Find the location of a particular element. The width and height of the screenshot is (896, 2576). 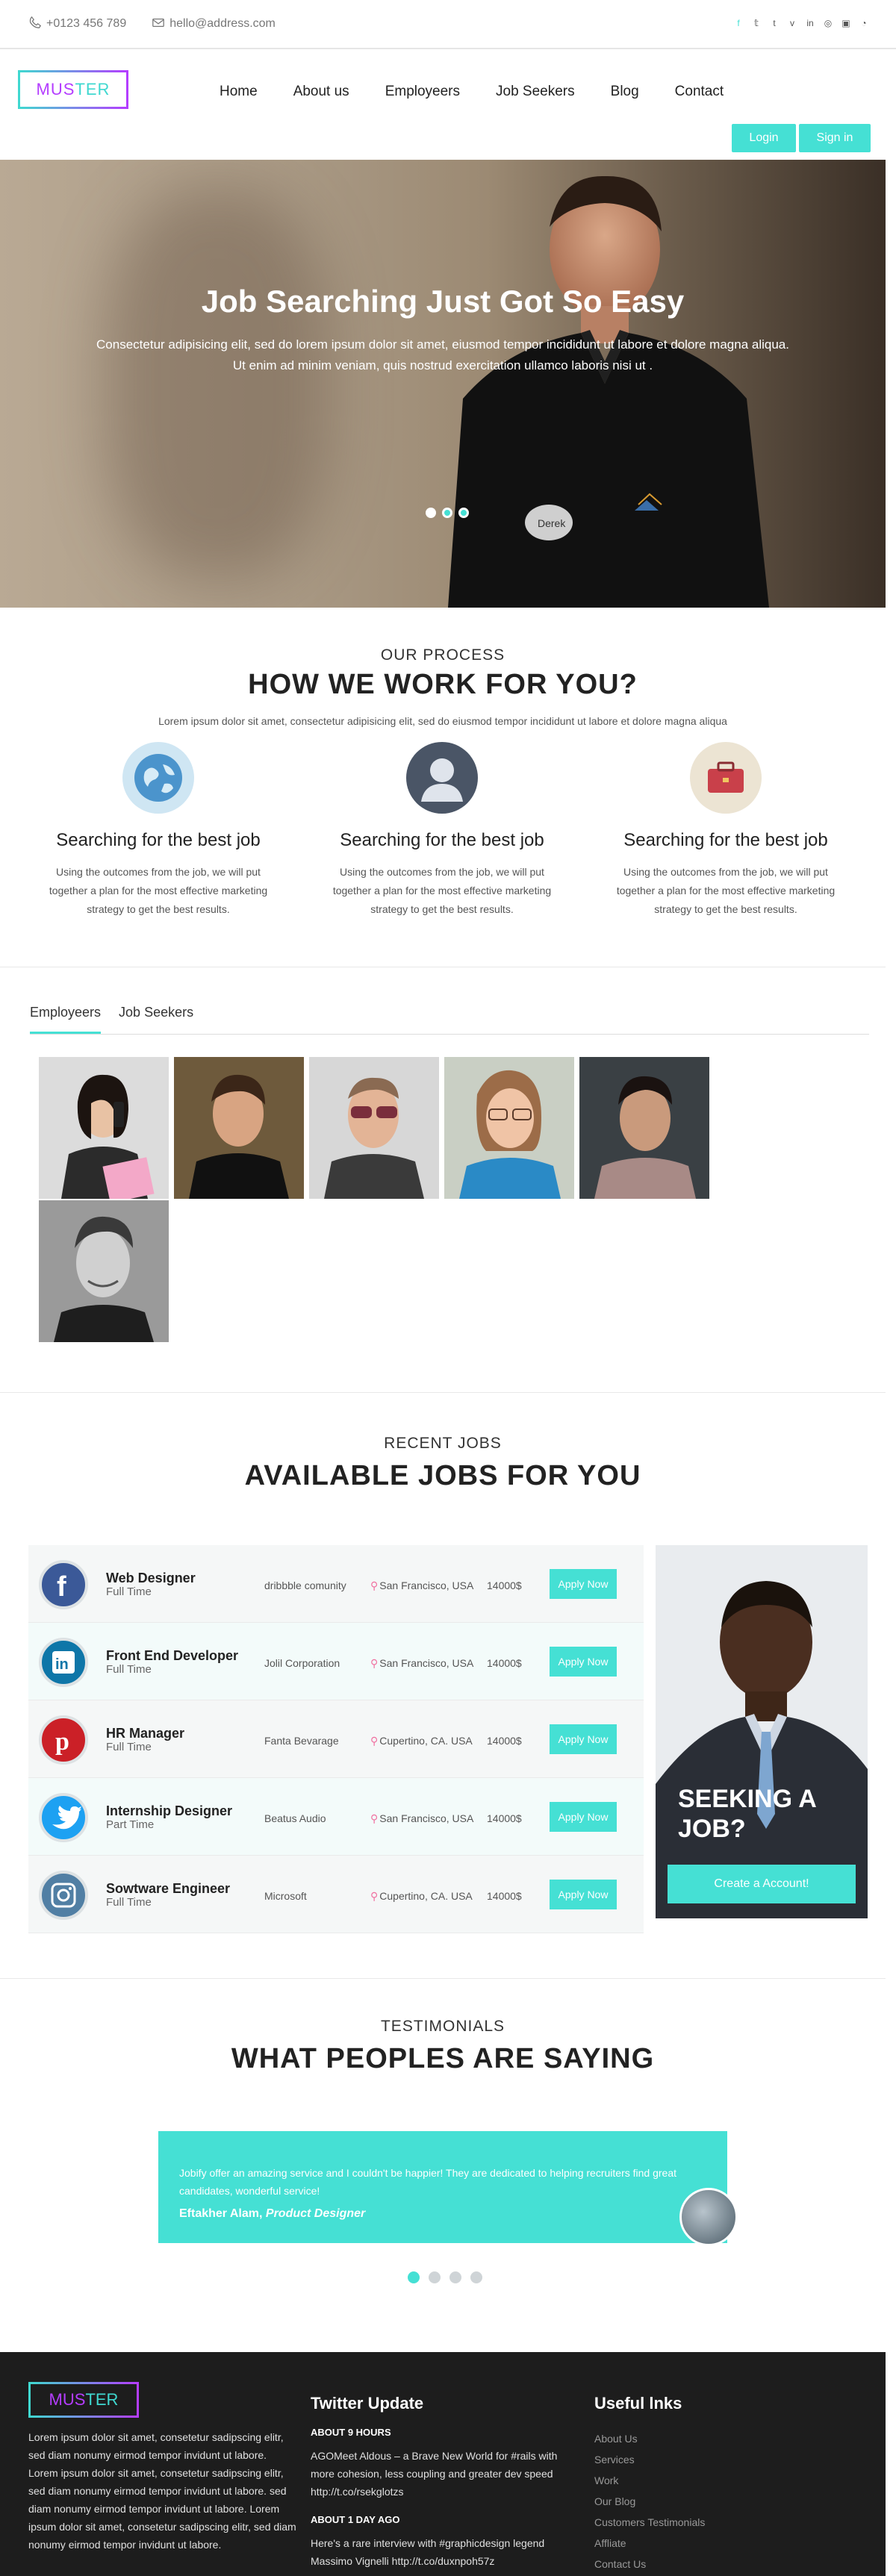

feature-title: Searching for the best job is located at coordinates (725, 840).